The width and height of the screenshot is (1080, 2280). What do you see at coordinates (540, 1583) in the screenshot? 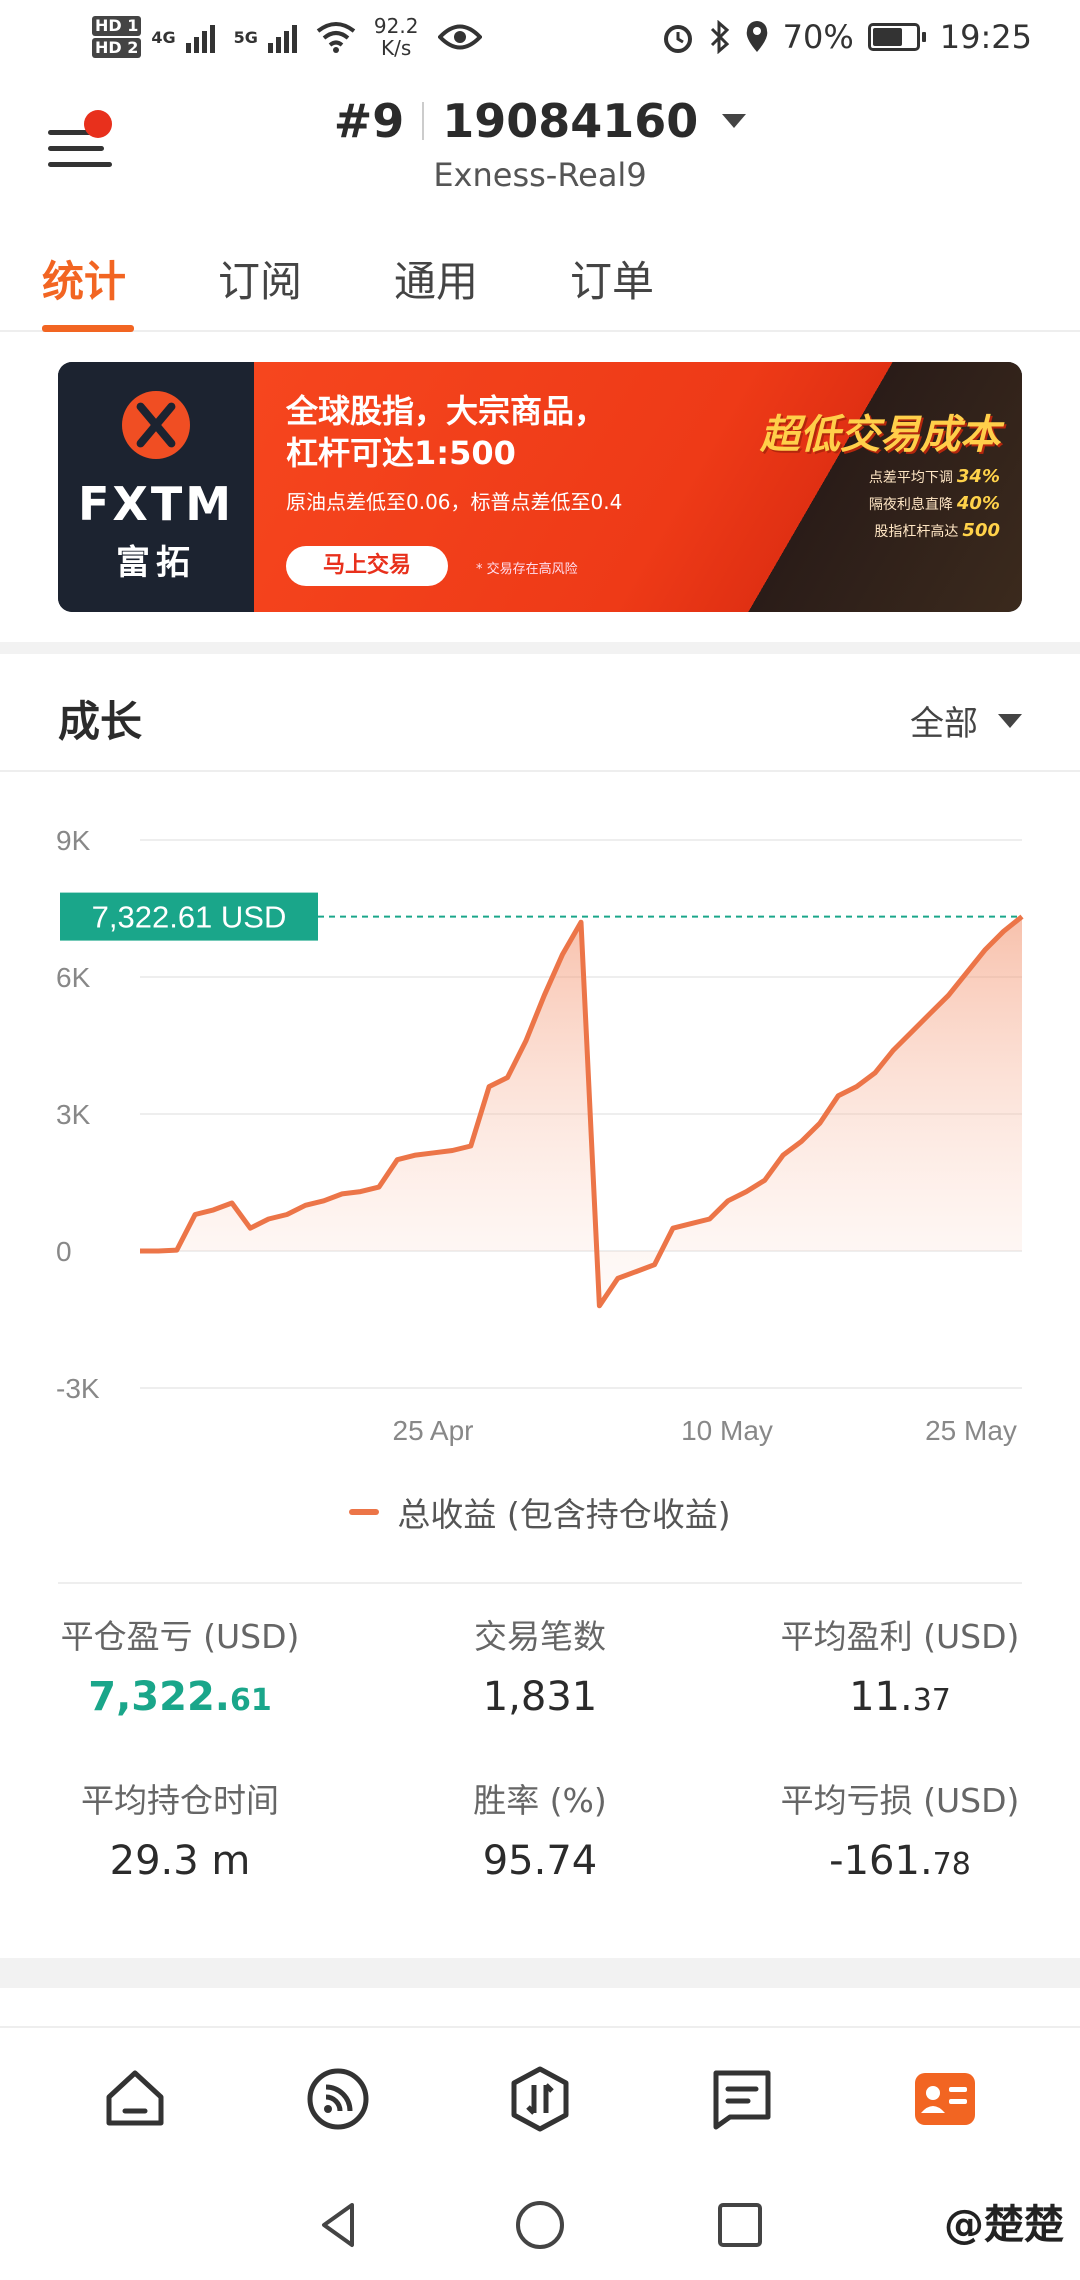
I see `stats-divider` at bounding box center [540, 1583].